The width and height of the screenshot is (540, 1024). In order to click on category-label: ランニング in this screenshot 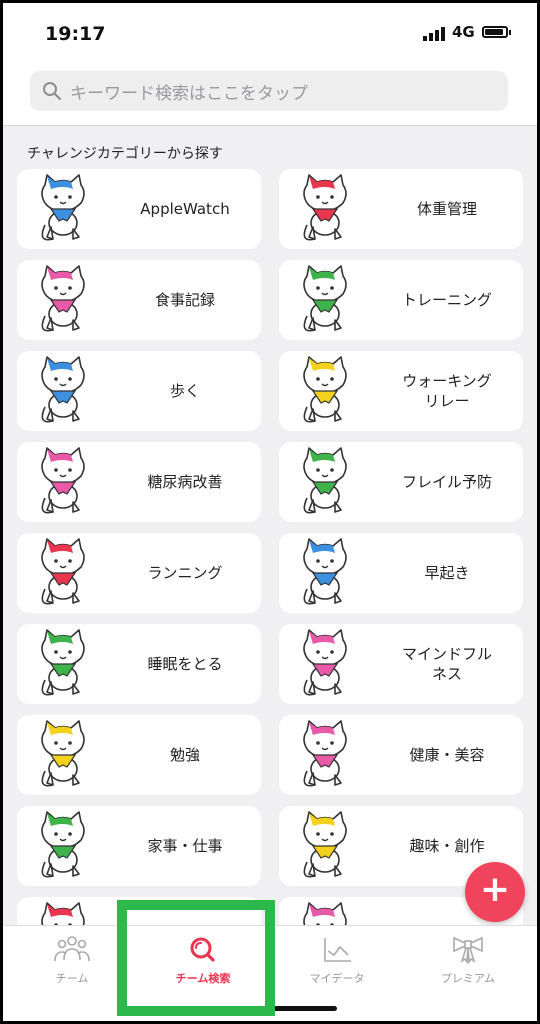, I will do `click(185, 573)`.